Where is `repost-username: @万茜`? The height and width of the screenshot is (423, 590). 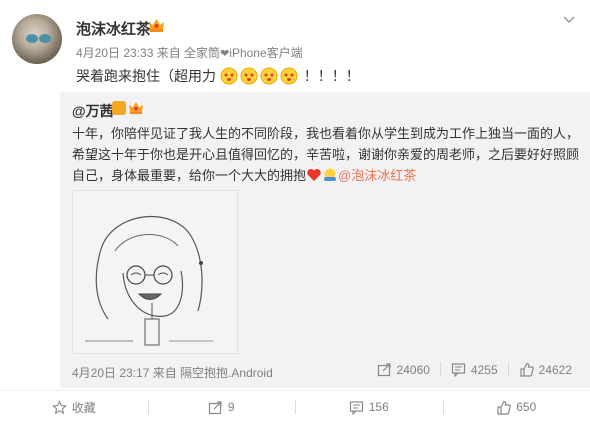
repost-username: @万茜 is located at coordinates (93, 111).